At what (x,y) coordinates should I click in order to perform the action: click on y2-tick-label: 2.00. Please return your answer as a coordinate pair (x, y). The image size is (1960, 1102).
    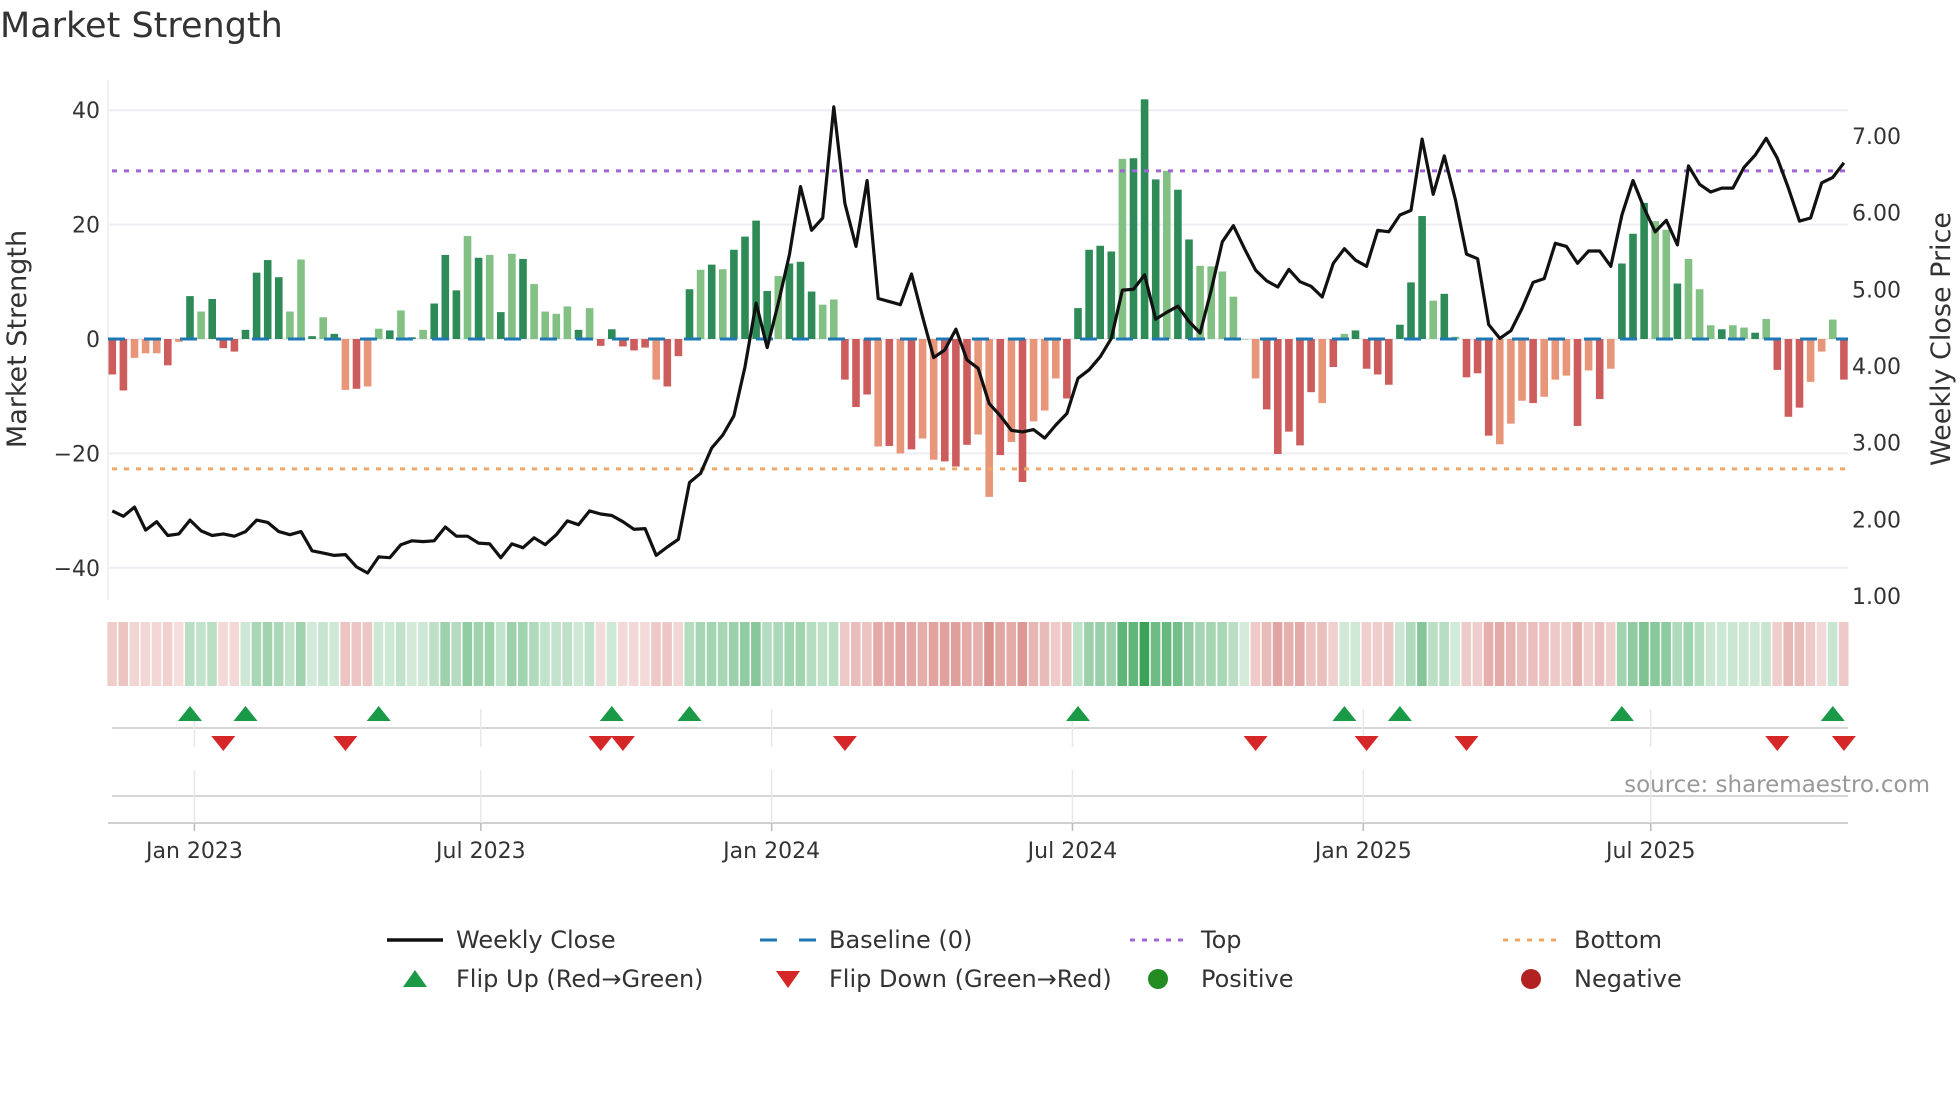
    Looking at the image, I should click on (1876, 520).